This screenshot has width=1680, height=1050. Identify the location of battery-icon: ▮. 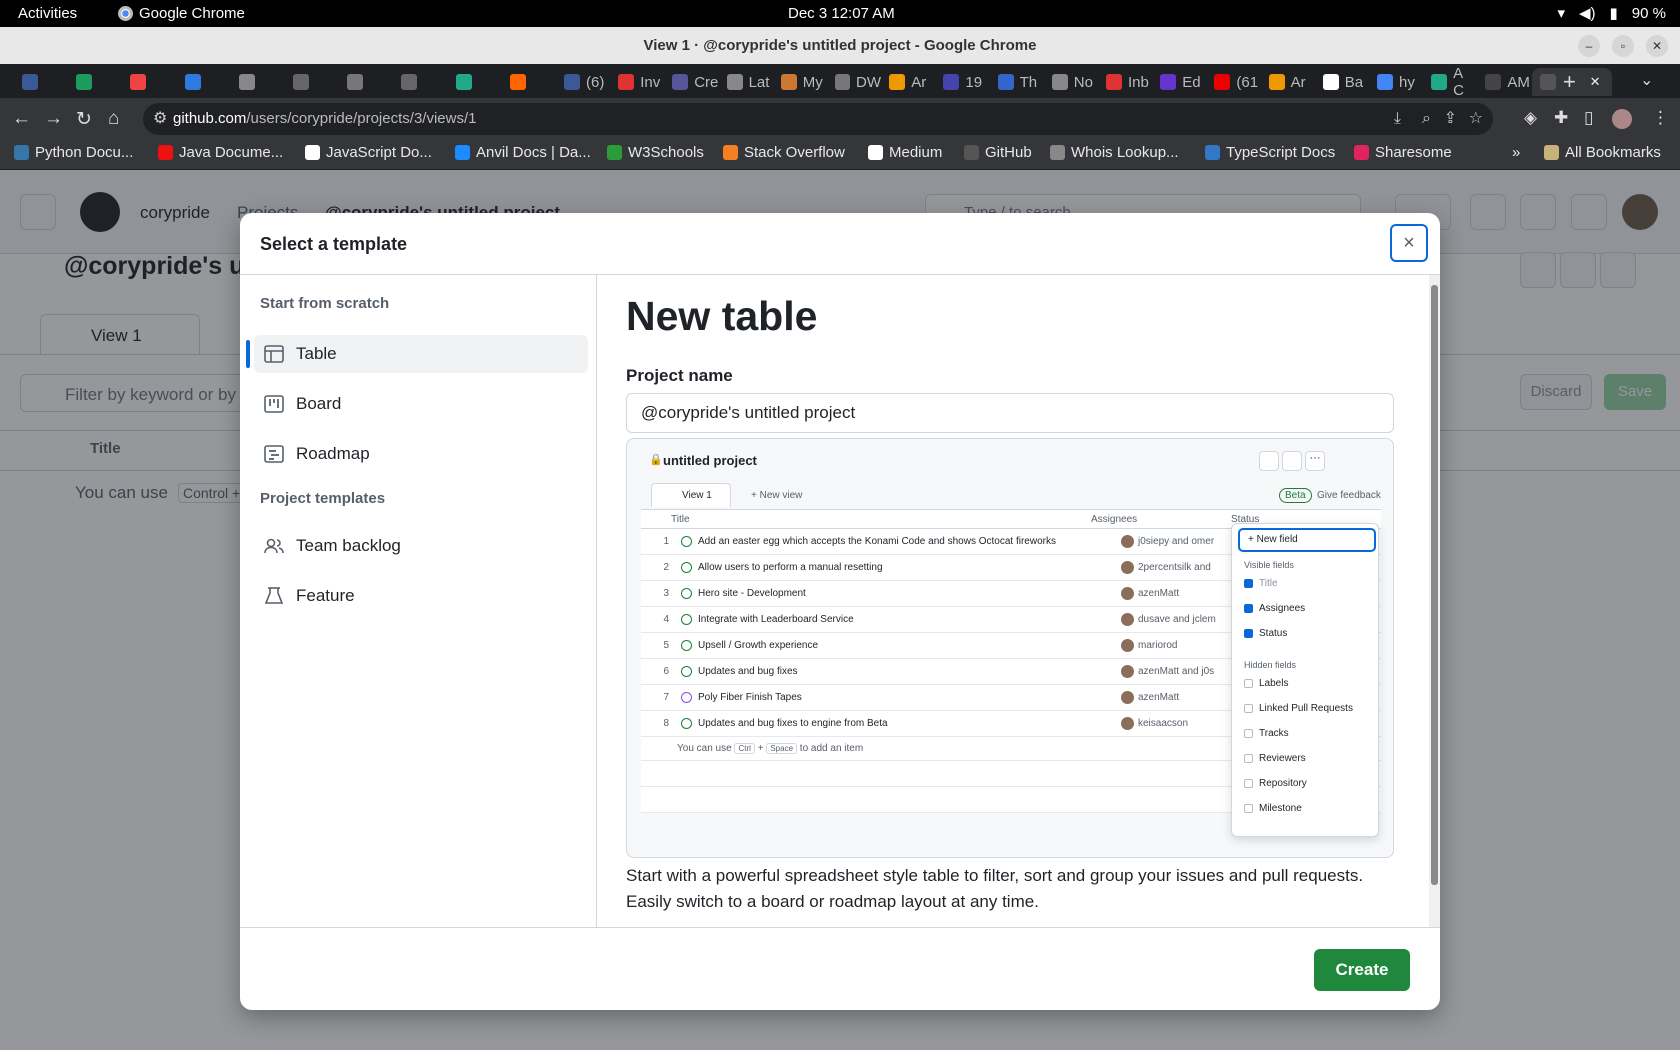
(1613, 13).